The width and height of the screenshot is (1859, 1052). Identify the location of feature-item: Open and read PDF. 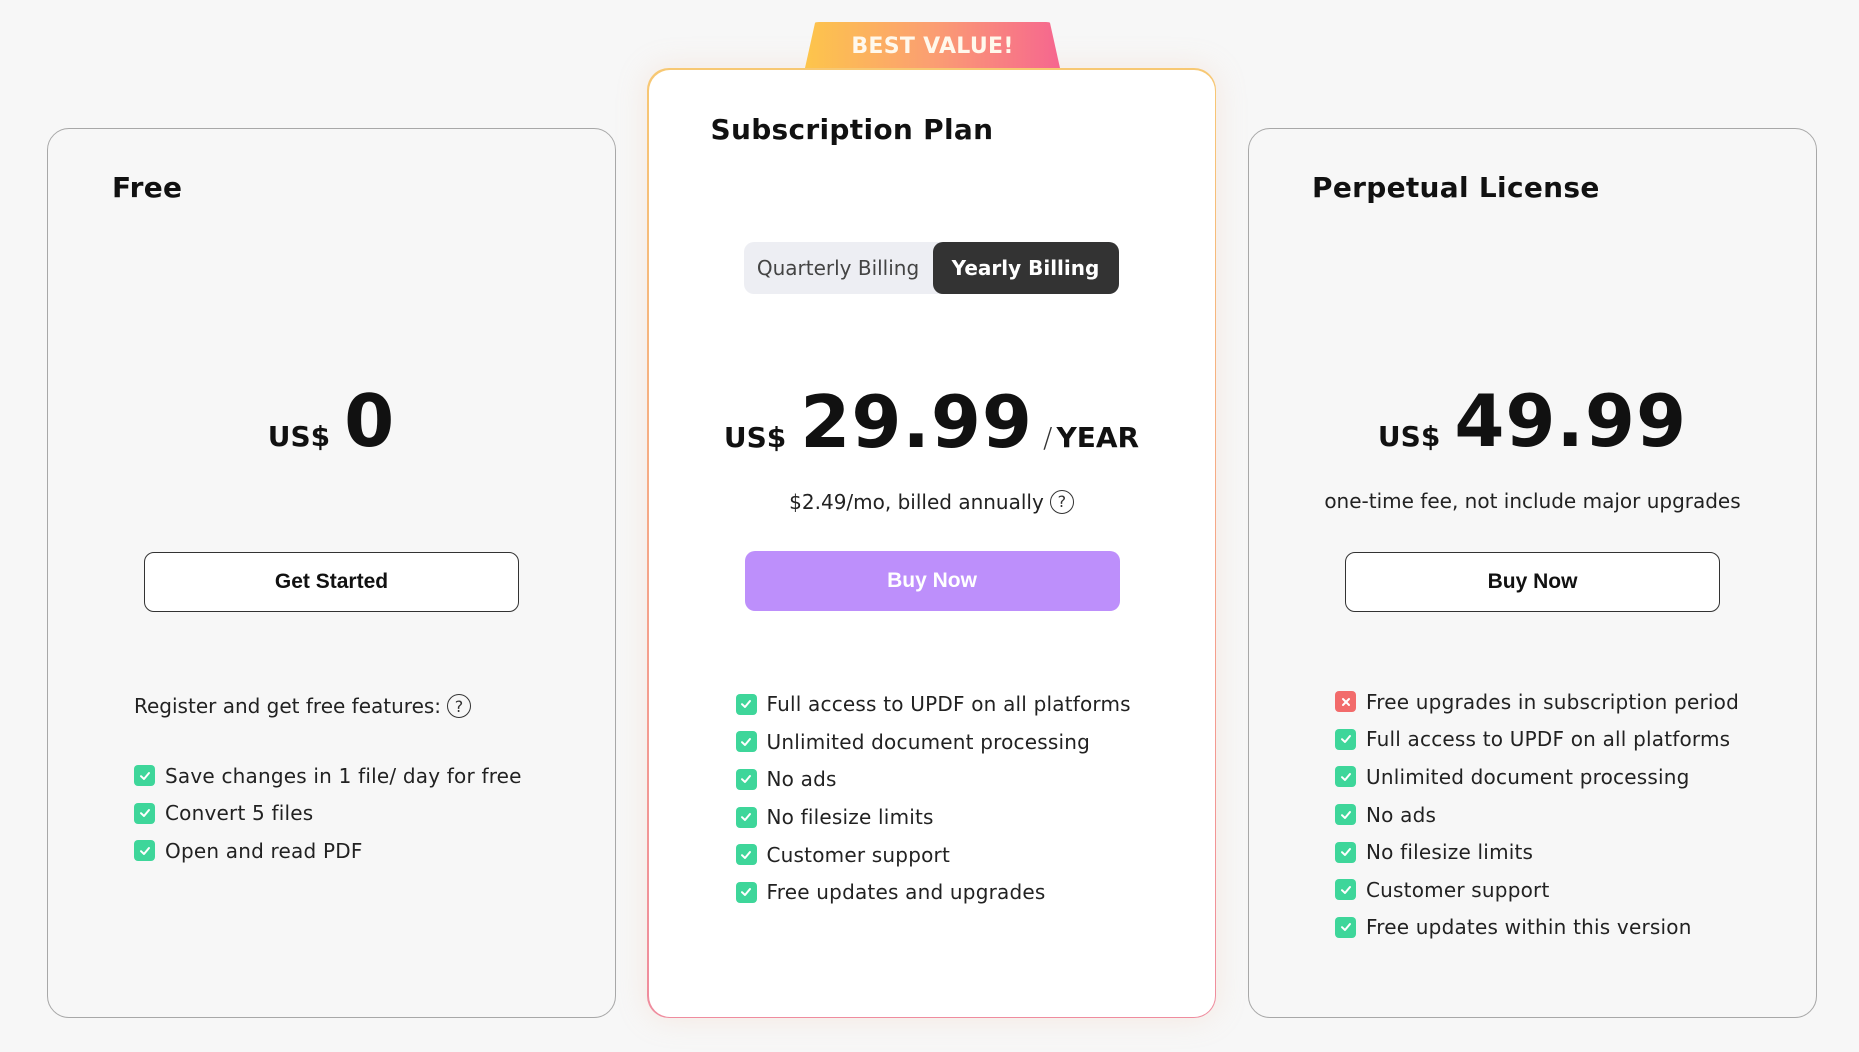
(328, 851).